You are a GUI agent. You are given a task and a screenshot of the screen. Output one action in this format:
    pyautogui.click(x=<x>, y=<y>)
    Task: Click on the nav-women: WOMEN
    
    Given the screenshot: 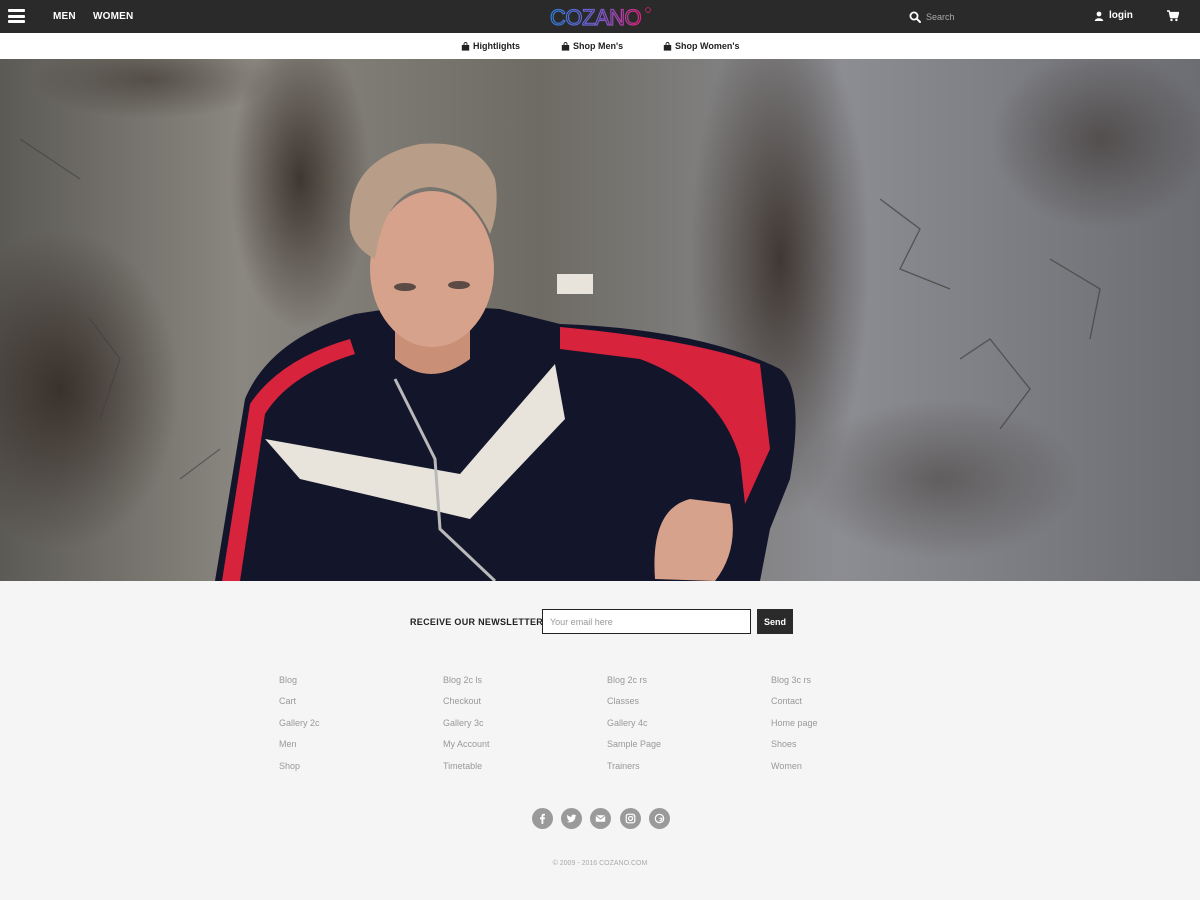 What is the action you would take?
    pyautogui.click(x=113, y=16)
    